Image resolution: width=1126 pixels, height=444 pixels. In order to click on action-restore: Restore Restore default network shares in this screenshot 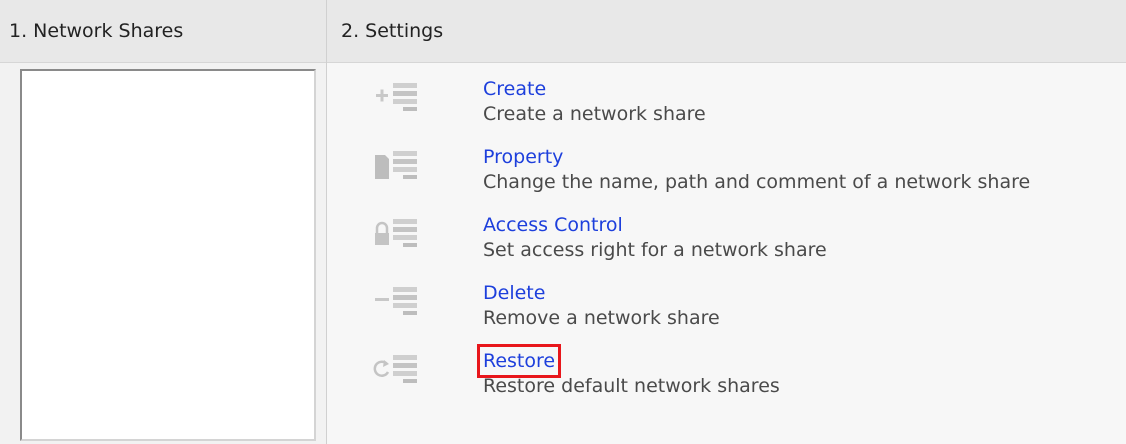, I will do `click(726, 366)`.